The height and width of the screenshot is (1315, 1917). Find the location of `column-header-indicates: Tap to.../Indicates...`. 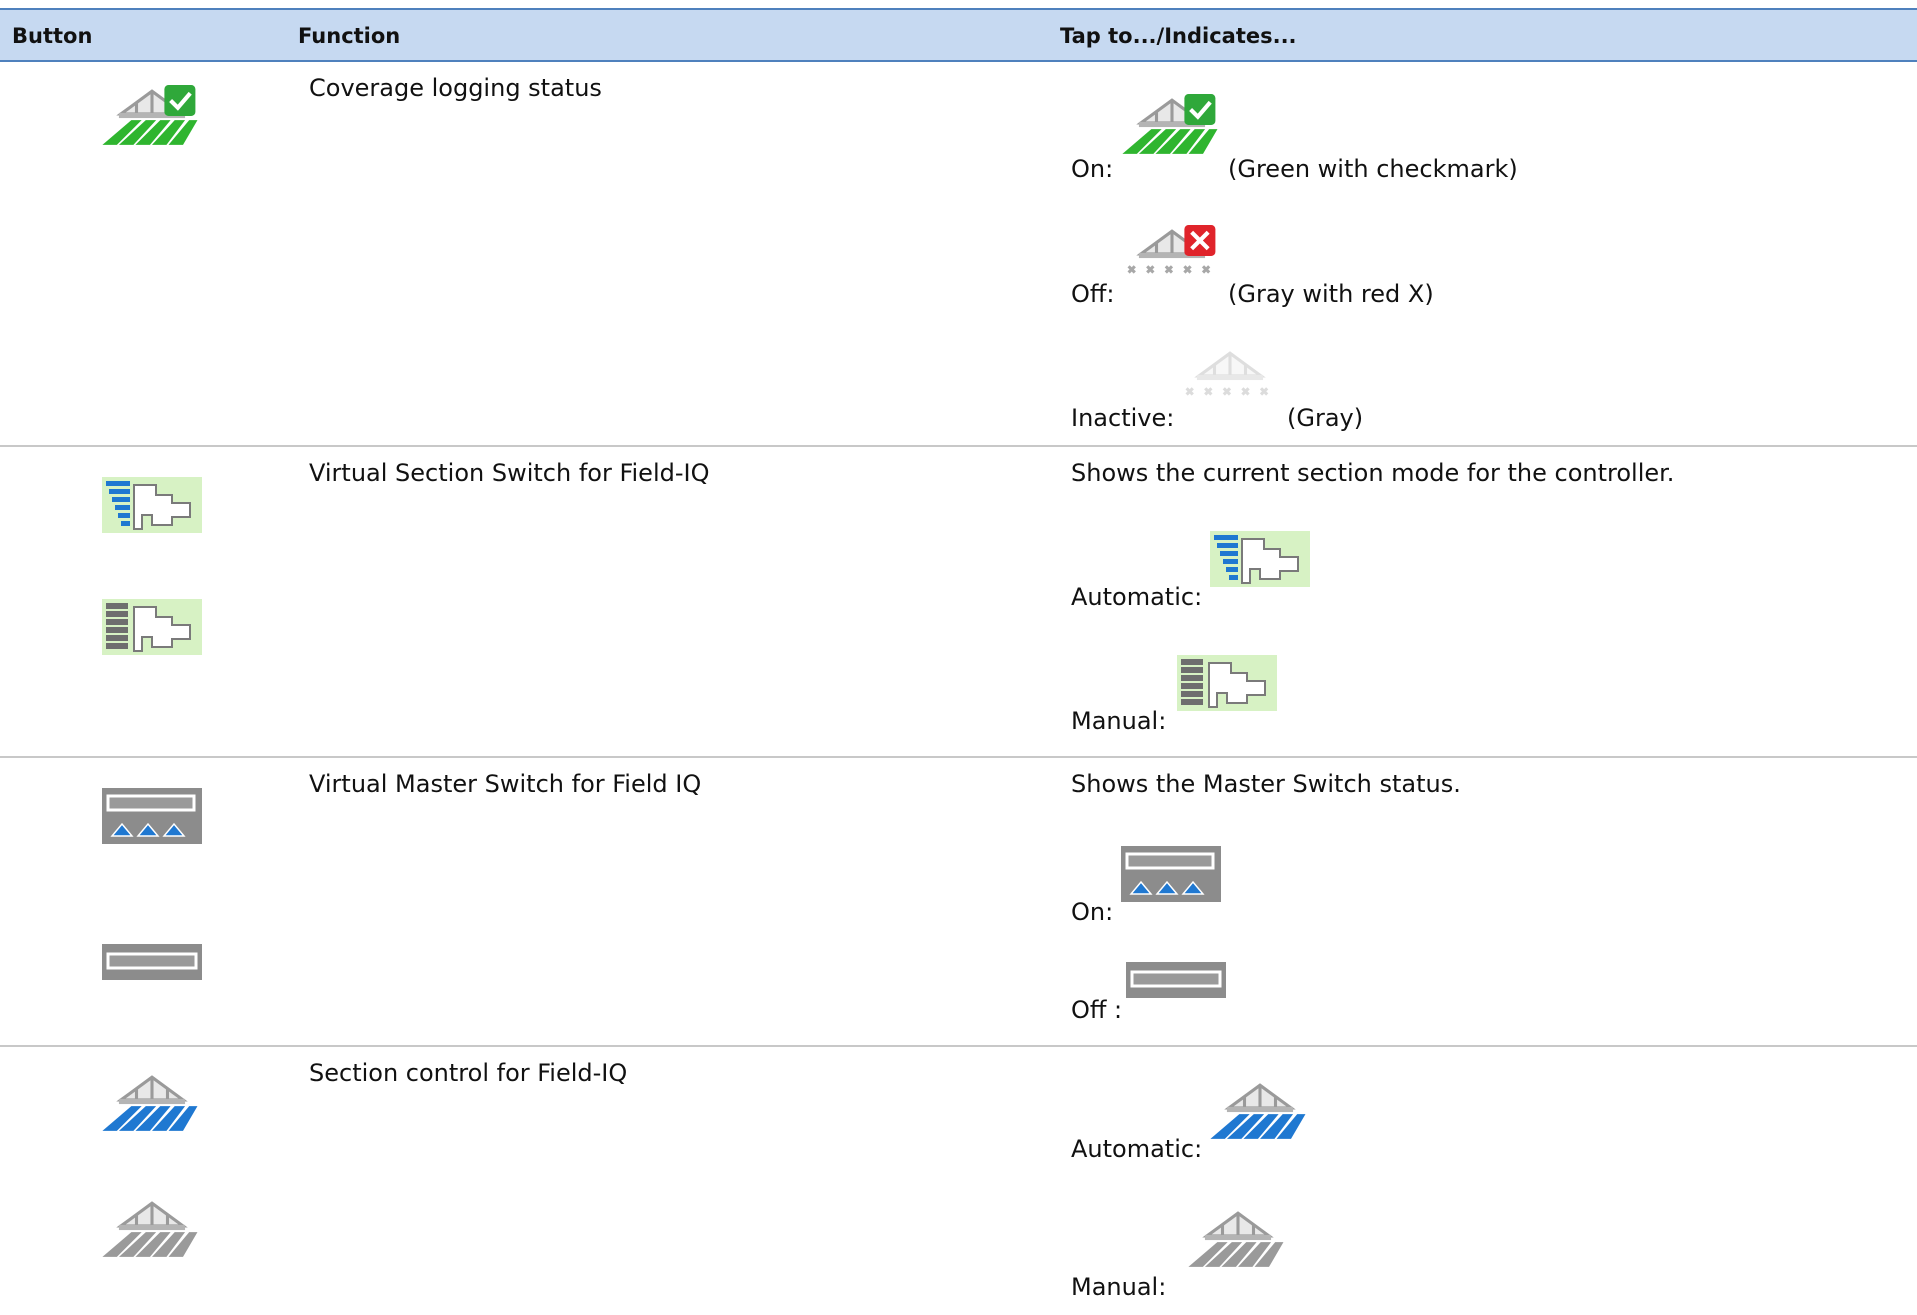

column-header-indicates: Tap to.../Indicates... is located at coordinates (1178, 36).